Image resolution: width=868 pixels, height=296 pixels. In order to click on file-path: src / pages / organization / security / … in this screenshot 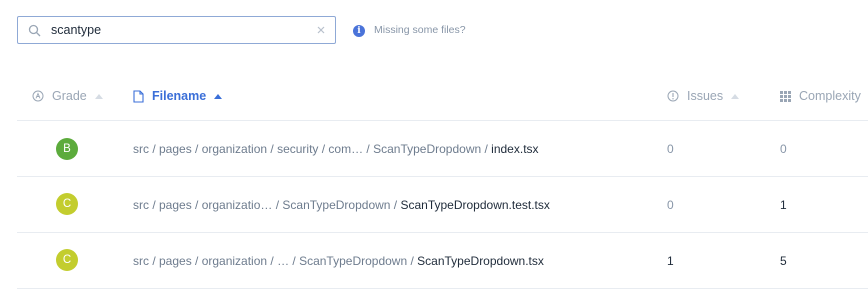, I will do `click(336, 149)`.